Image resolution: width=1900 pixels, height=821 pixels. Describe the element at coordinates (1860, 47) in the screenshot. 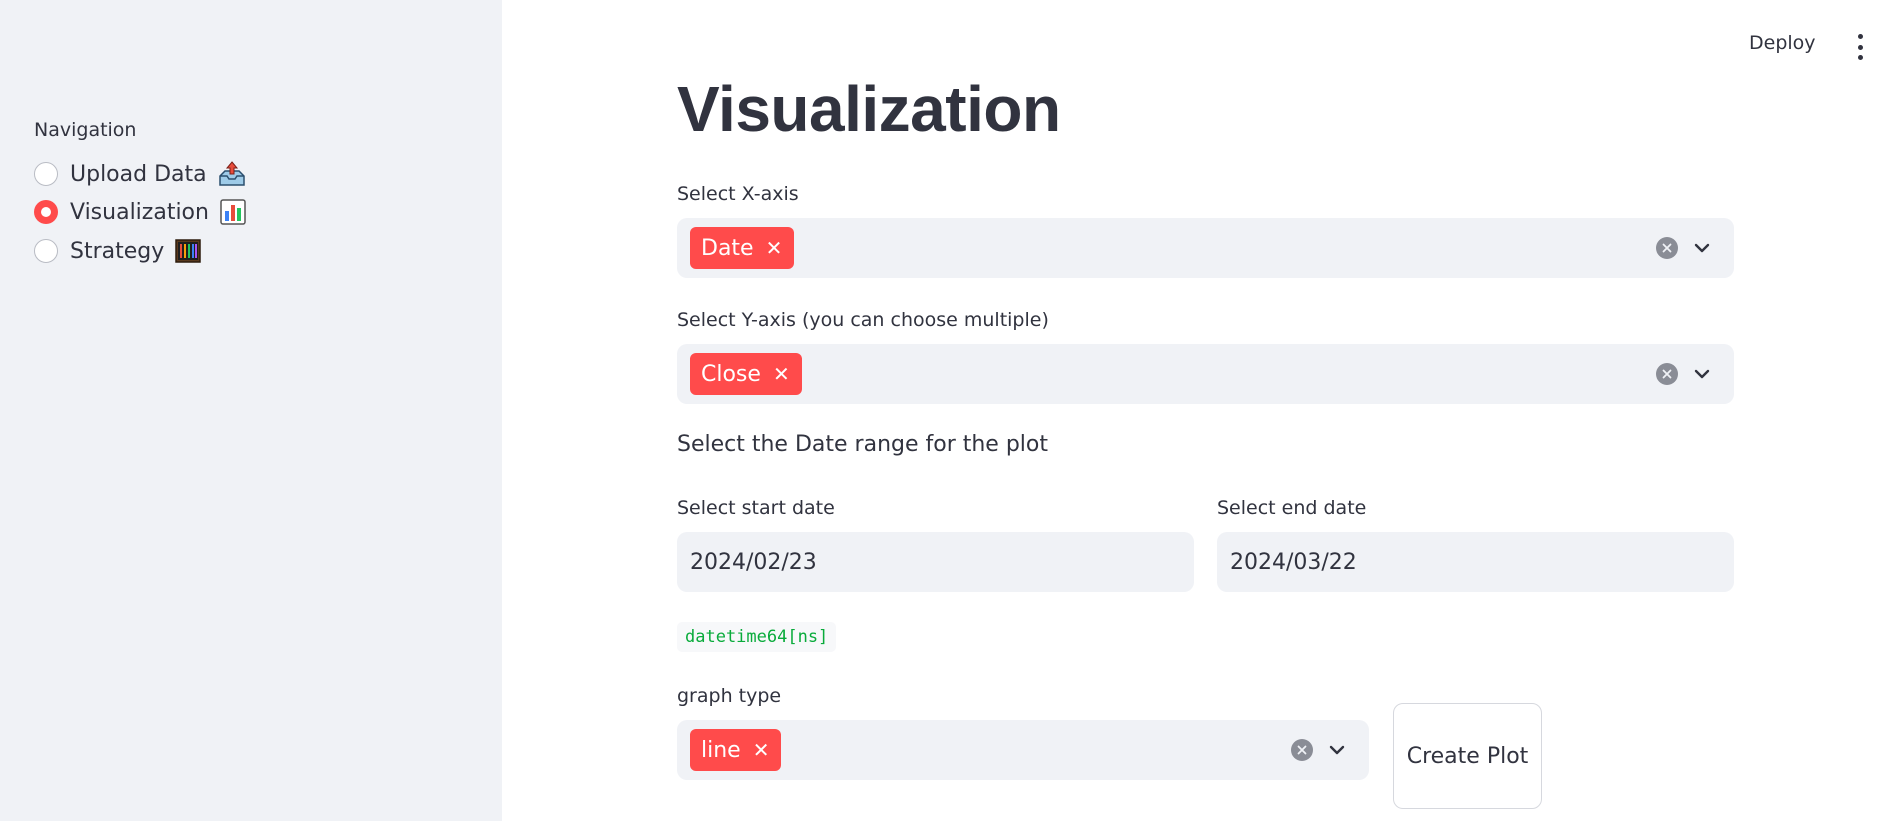

I see `vertical-ellipsis-icon` at that location.